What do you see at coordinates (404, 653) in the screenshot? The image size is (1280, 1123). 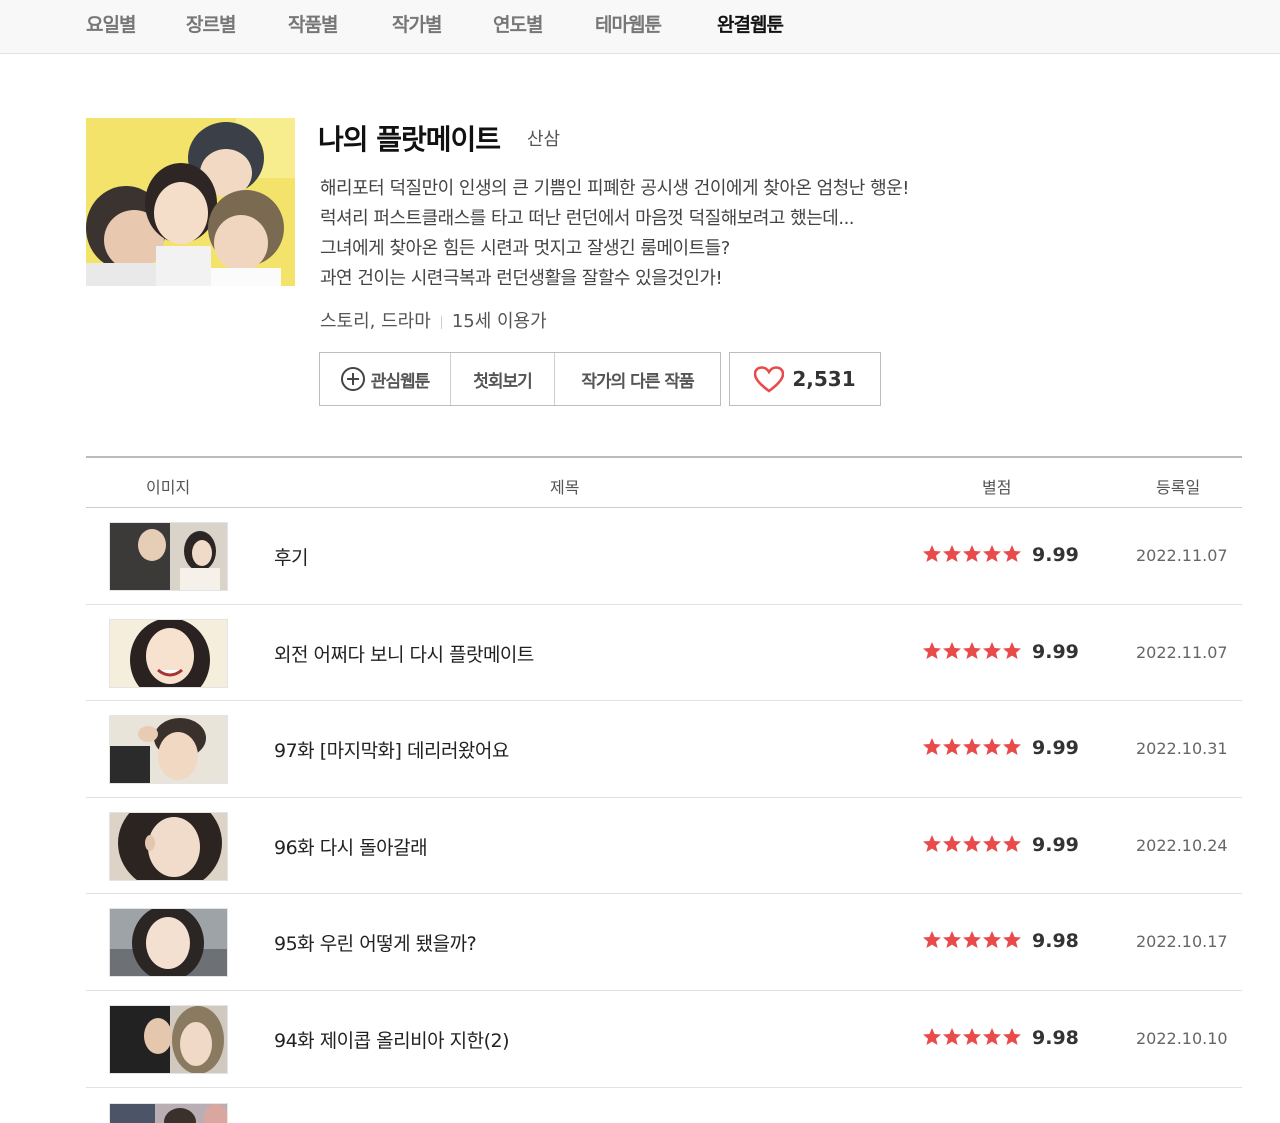 I see `episode-title: 외전 어쩌다 보니 다시 플랏메이트` at bounding box center [404, 653].